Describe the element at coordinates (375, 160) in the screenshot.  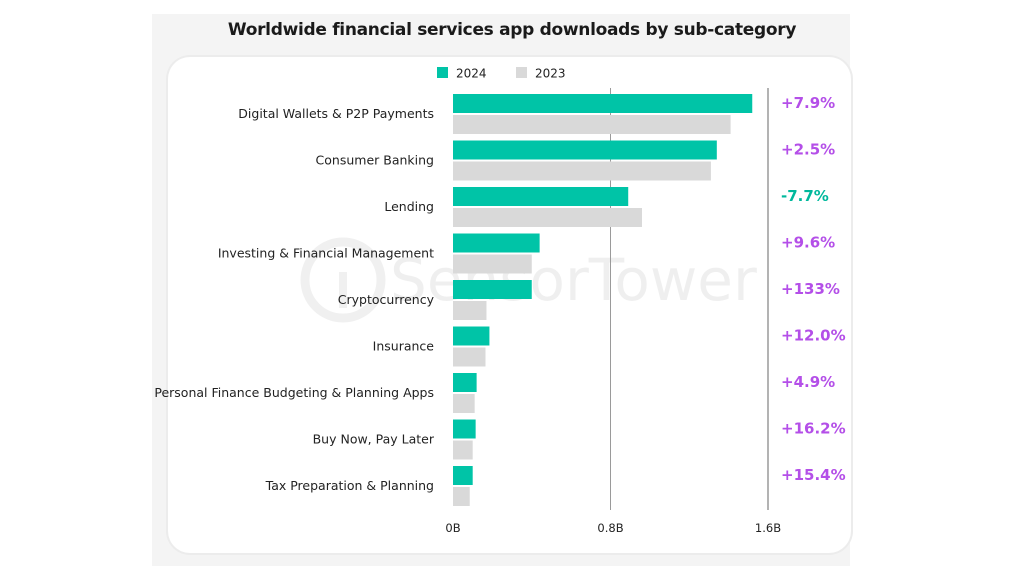
I see `category-label: Consumer Banking` at that location.